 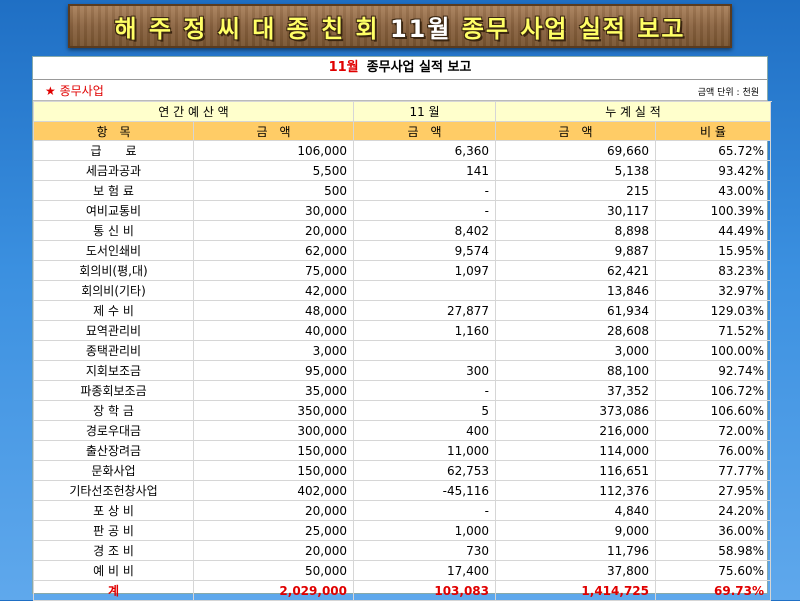 What do you see at coordinates (273, 530) in the screenshot?
I see `row-budget: 25,000` at bounding box center [273, 530].